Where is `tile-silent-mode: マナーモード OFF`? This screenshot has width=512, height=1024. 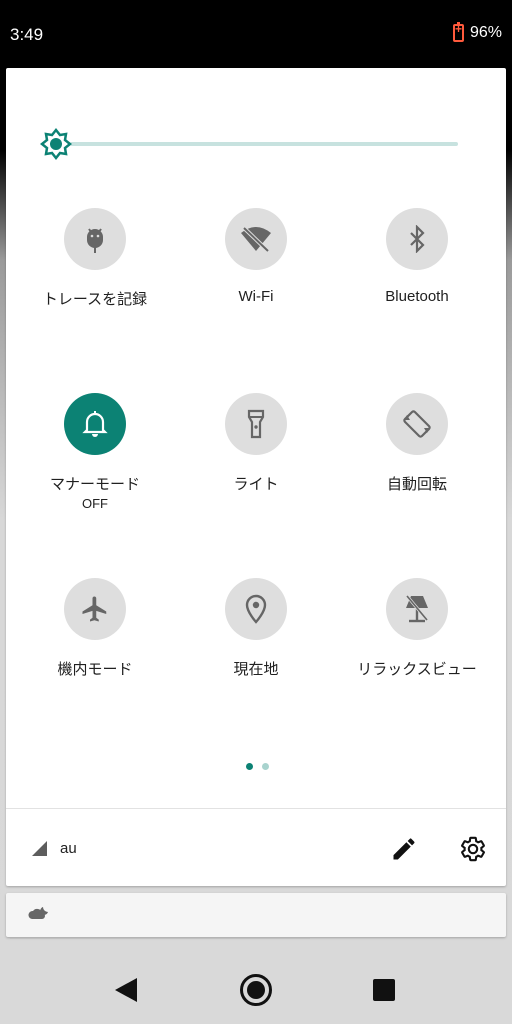 tile-silent-mode: マナーモード OFF is located at coordinates (95, 452).